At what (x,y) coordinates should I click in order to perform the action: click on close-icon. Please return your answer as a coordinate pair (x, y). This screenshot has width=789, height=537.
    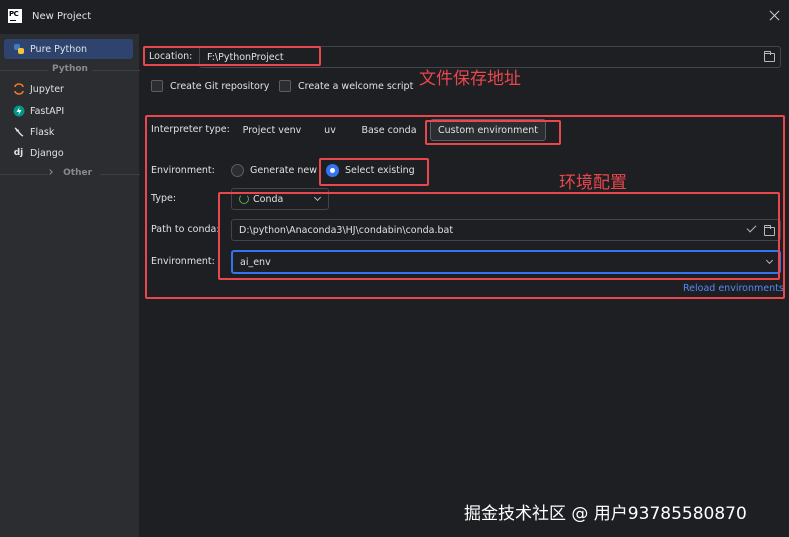
    Looking at the image, I should click on (775, 16).